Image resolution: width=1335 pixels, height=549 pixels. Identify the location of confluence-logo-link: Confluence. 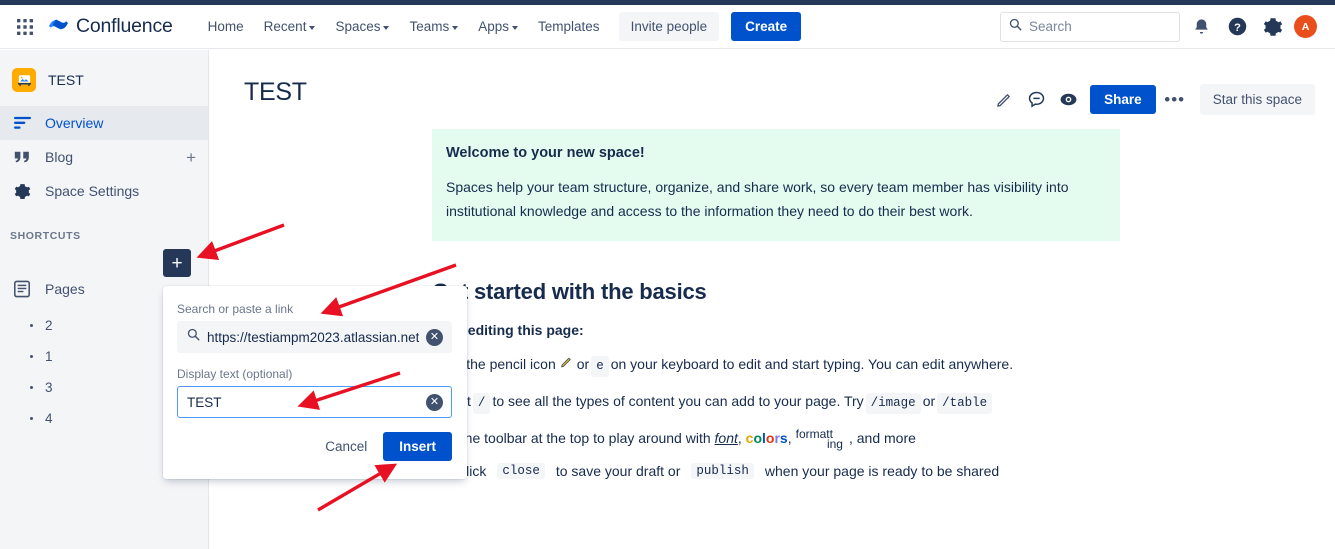
(110, 27).